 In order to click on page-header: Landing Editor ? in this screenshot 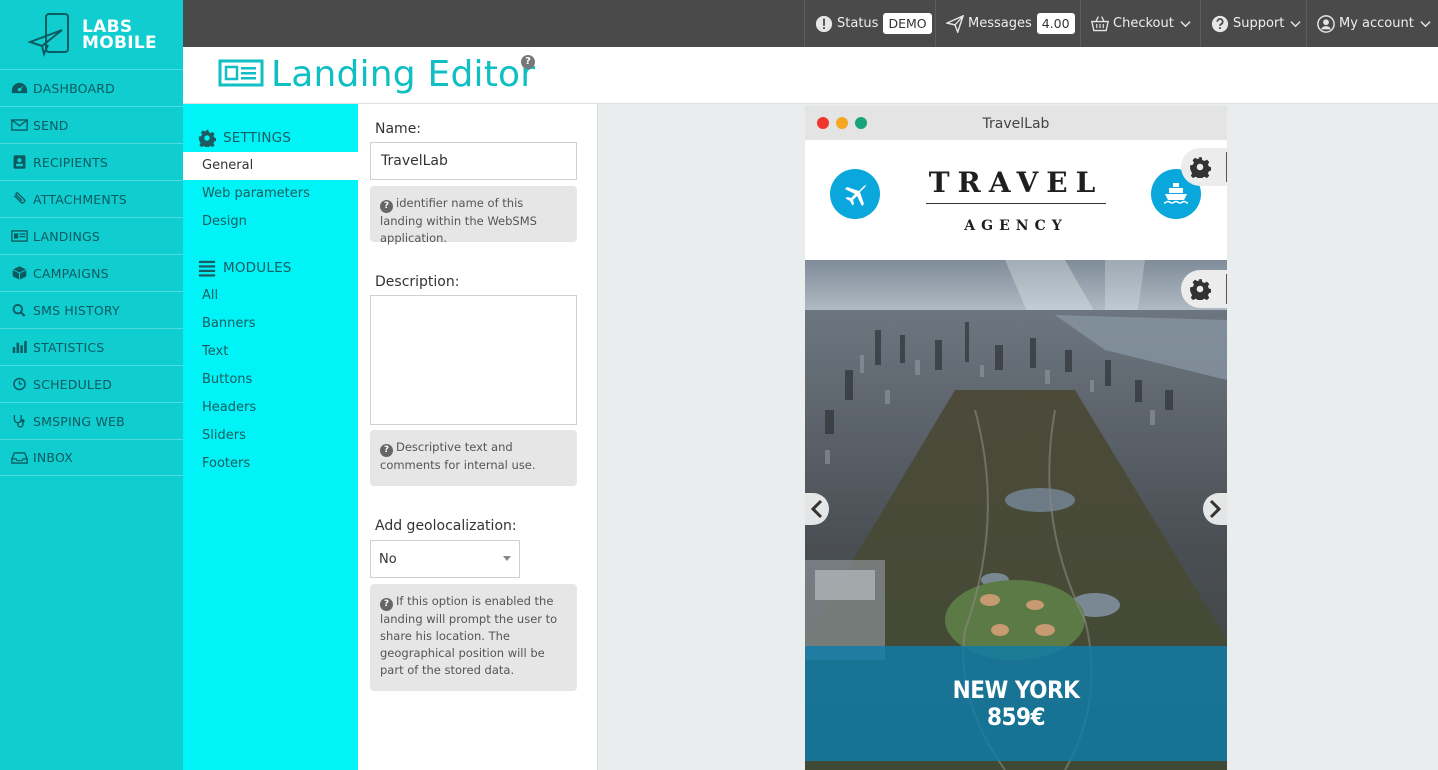, I will do `click(810, 75)`.